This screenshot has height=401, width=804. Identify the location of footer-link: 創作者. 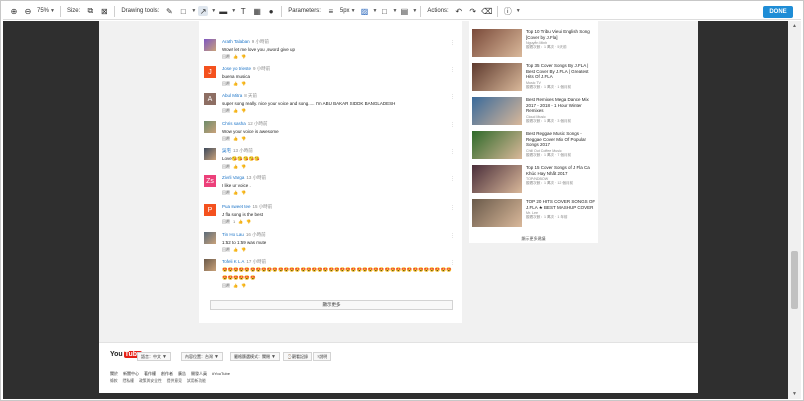
(167, 373).